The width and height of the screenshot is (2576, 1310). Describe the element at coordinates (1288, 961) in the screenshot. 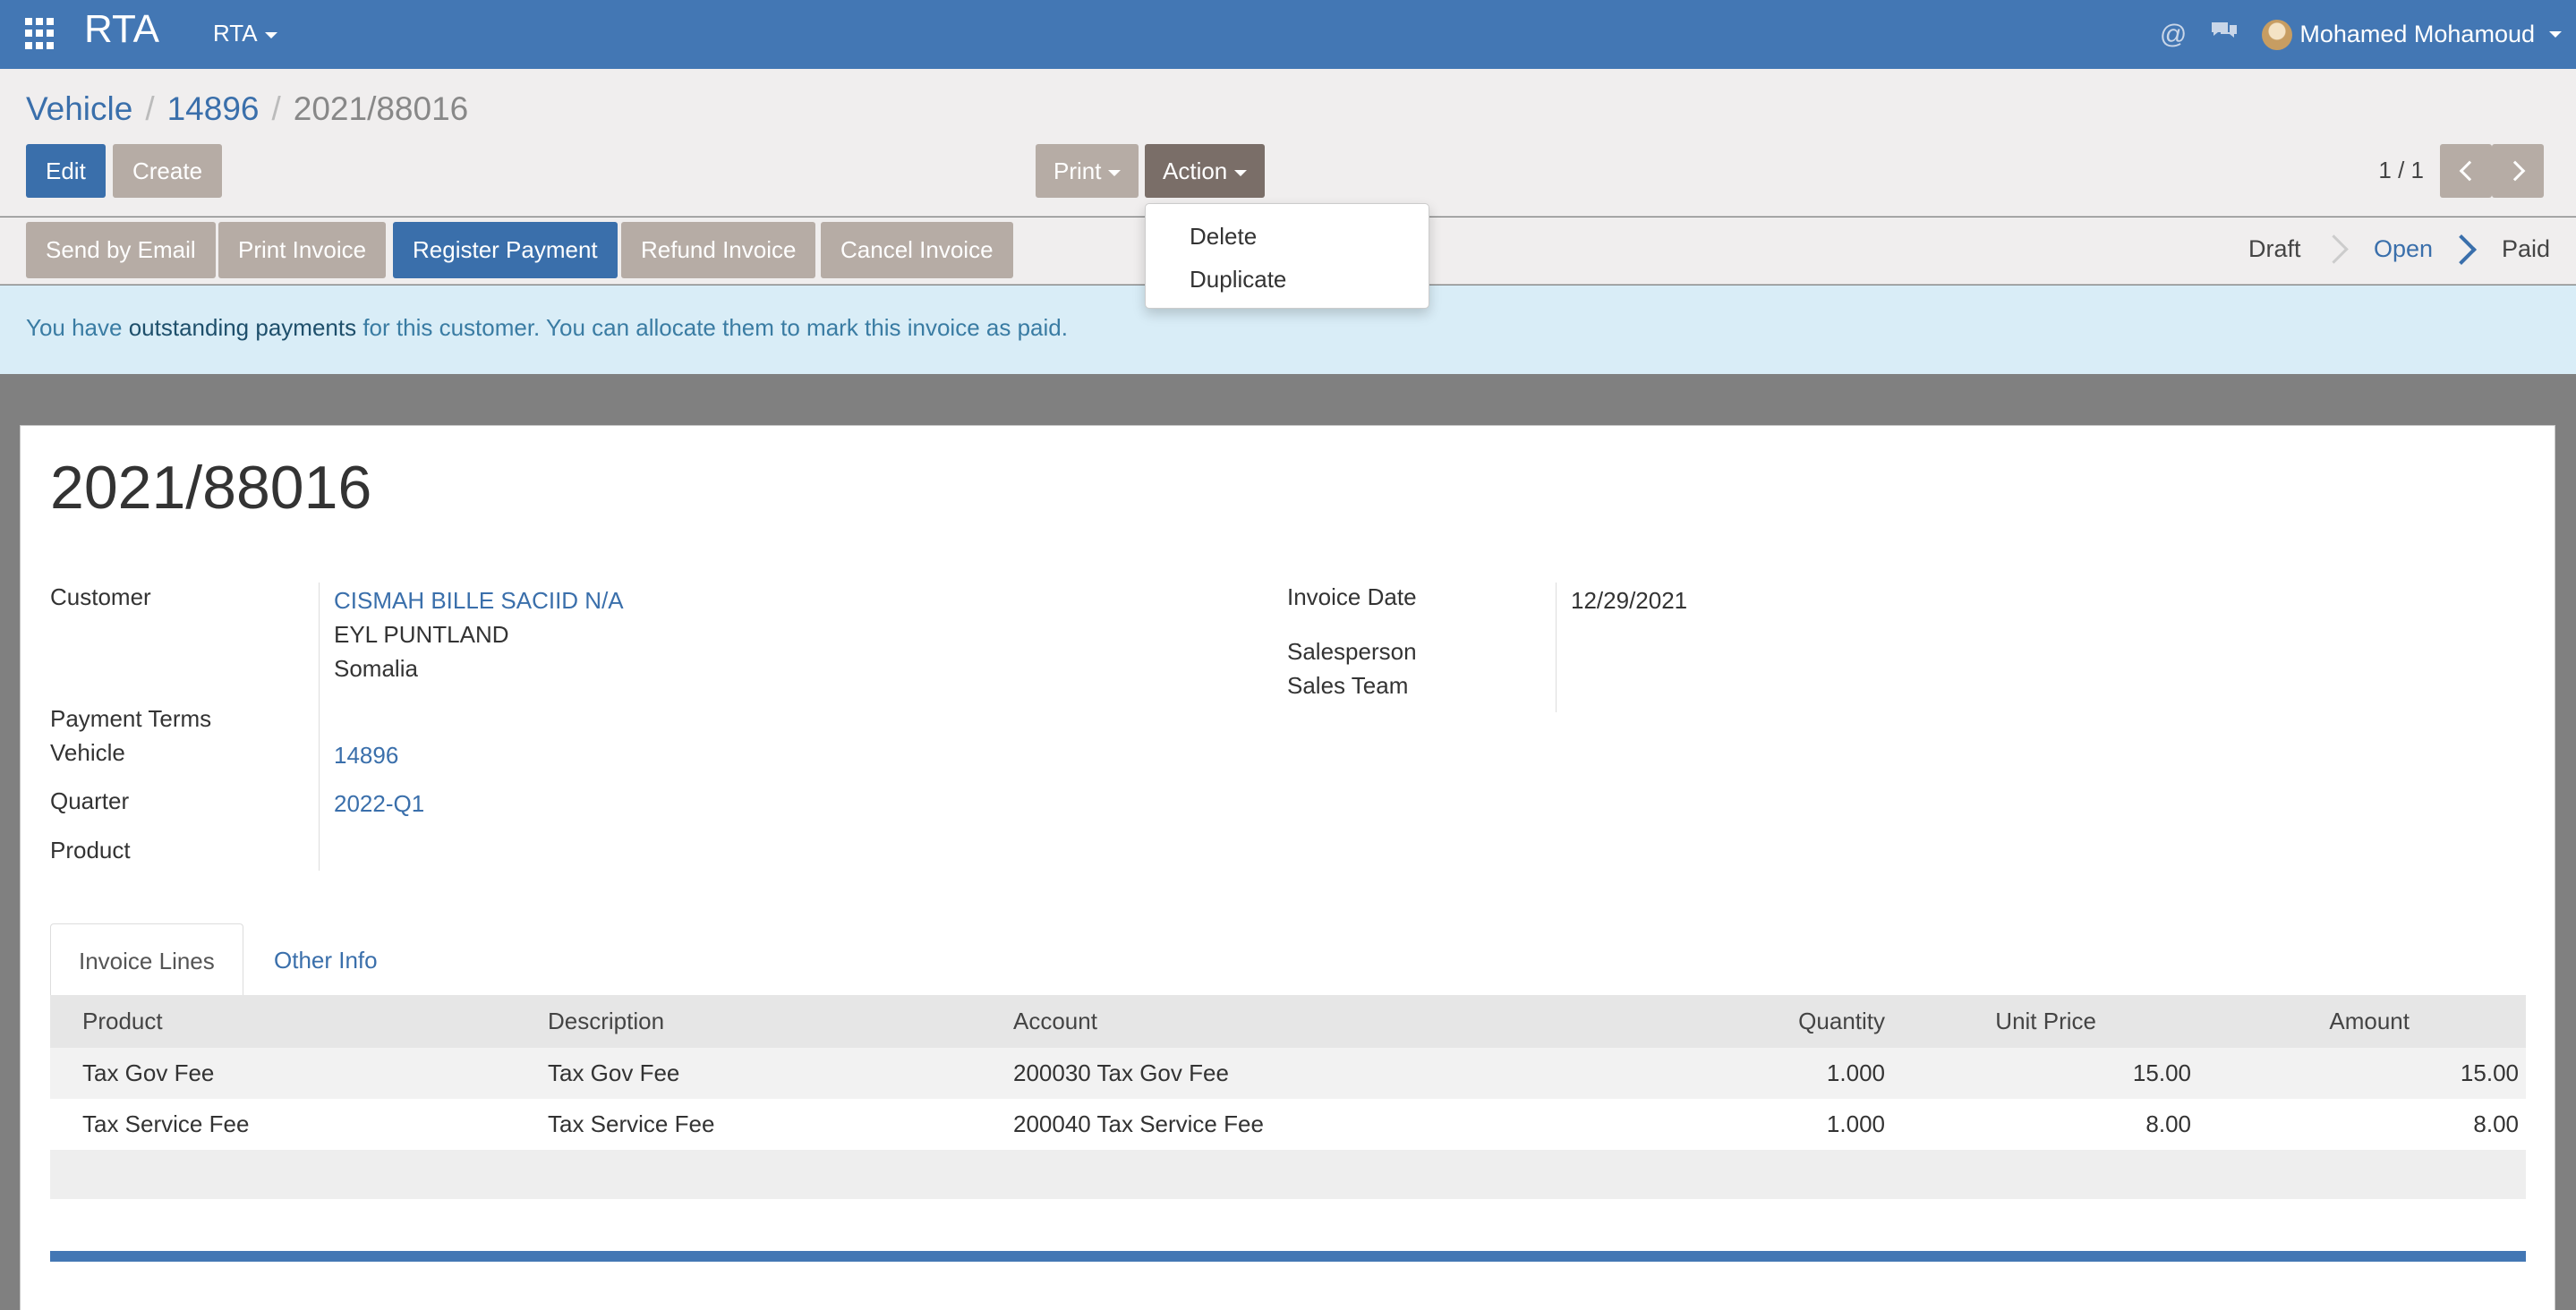

I see `form-tabs: Invoice Lines Other Info` at that location.